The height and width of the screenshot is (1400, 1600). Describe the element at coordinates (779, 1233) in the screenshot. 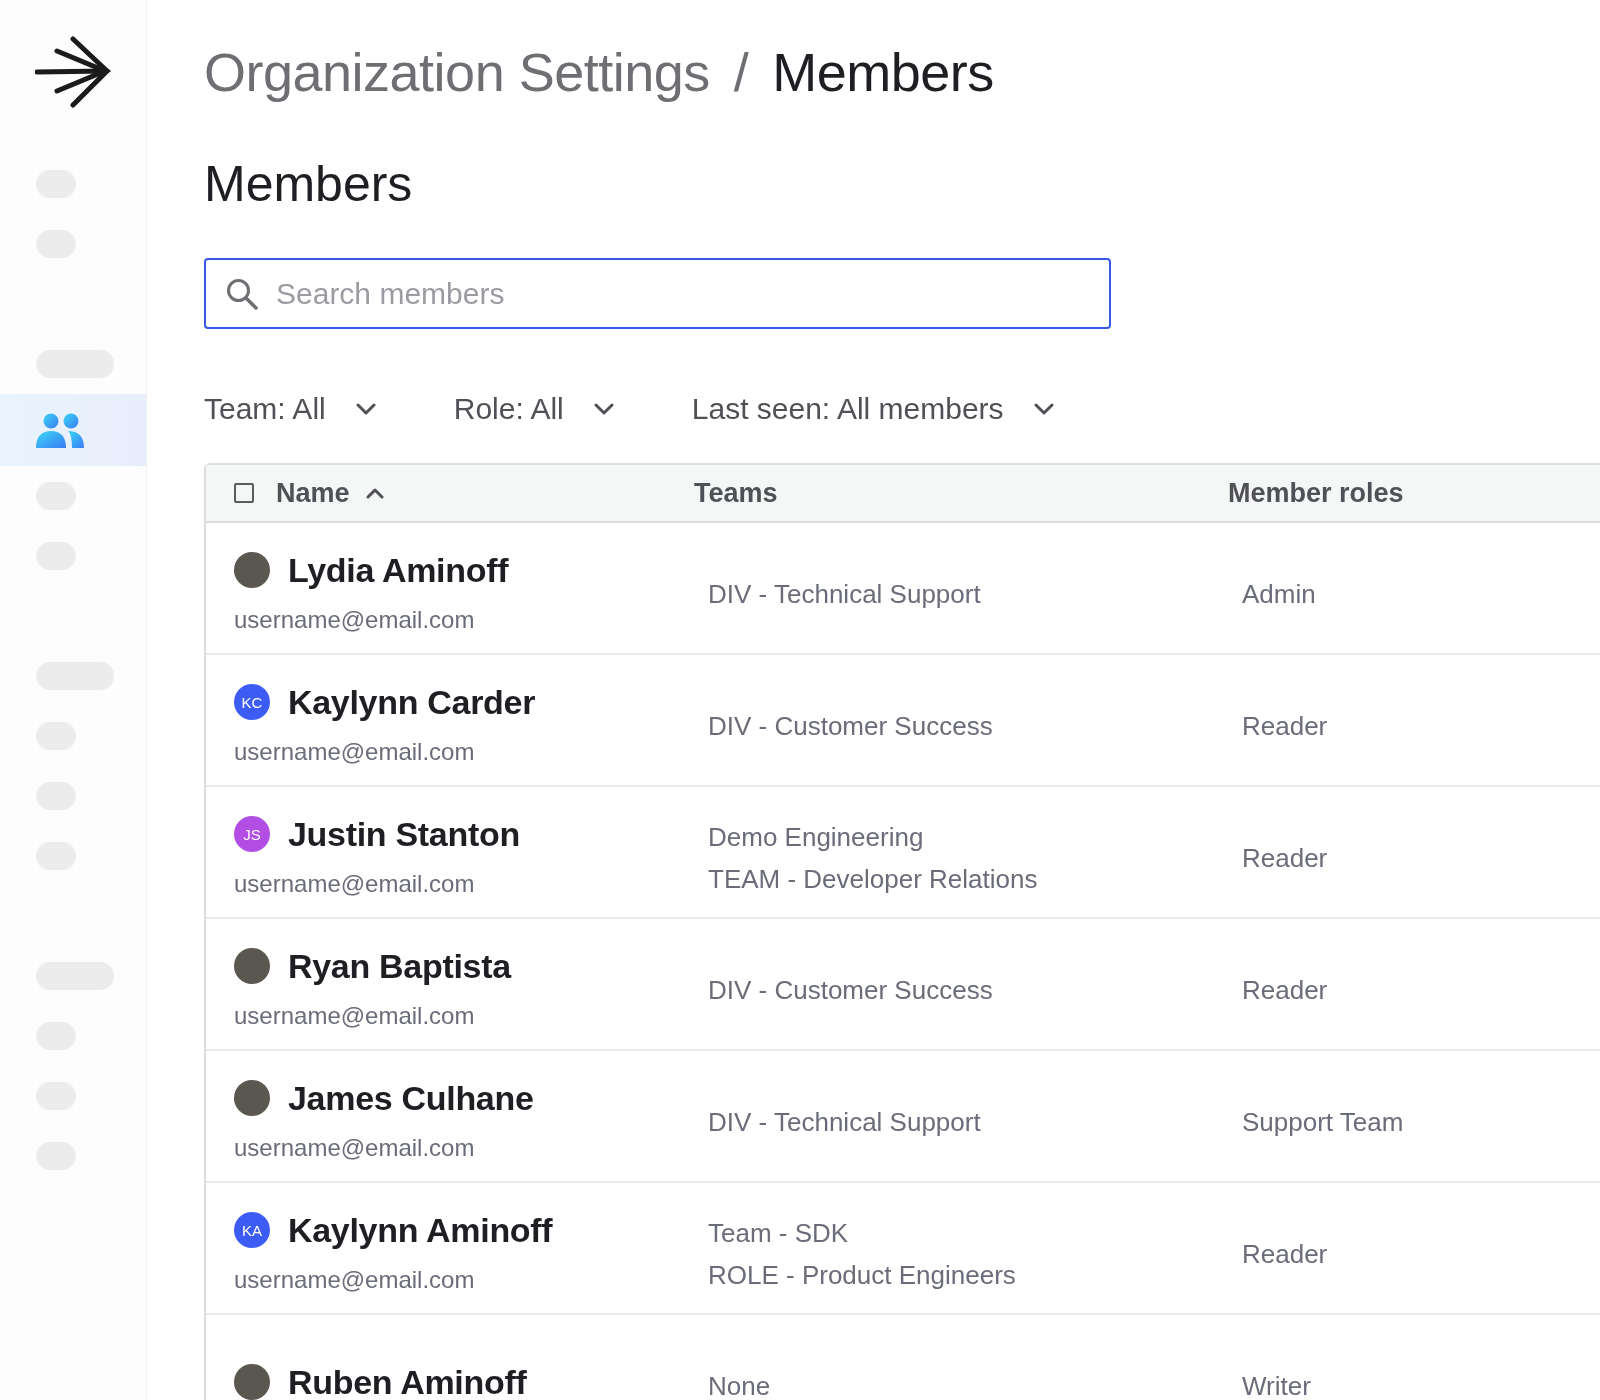

I see `team-name: Team - SDK` at that location.